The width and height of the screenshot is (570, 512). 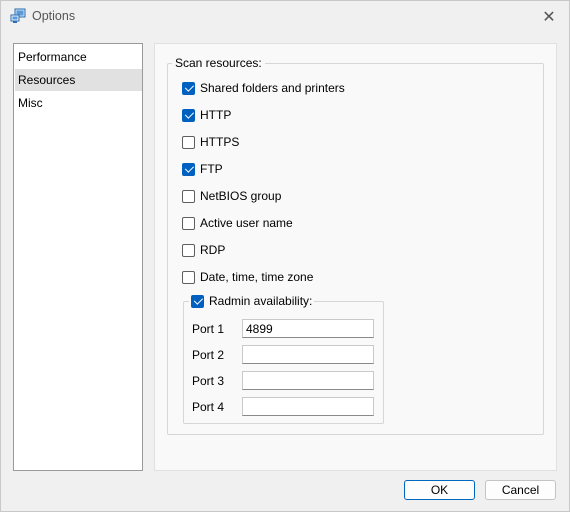 What do you see at coordinates (18, 16) in the screenshot?
I see `network-scanner-app-icon` at bounding box center [18, 16].